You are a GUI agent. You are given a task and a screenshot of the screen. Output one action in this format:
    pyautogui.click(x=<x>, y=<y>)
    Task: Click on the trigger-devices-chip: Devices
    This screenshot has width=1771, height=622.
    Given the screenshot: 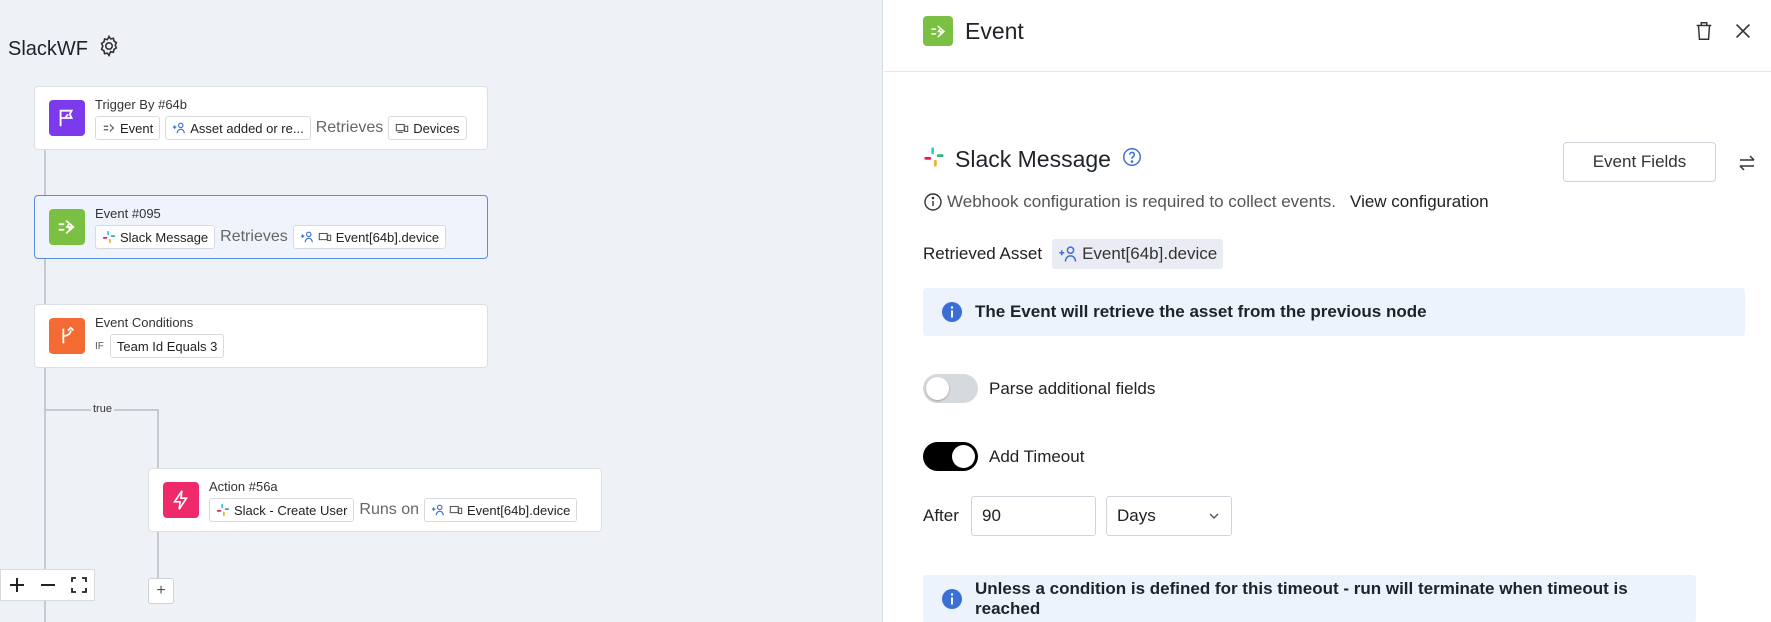 What is the action you would take?
    pyautogui.click(x=427, y=128)
    